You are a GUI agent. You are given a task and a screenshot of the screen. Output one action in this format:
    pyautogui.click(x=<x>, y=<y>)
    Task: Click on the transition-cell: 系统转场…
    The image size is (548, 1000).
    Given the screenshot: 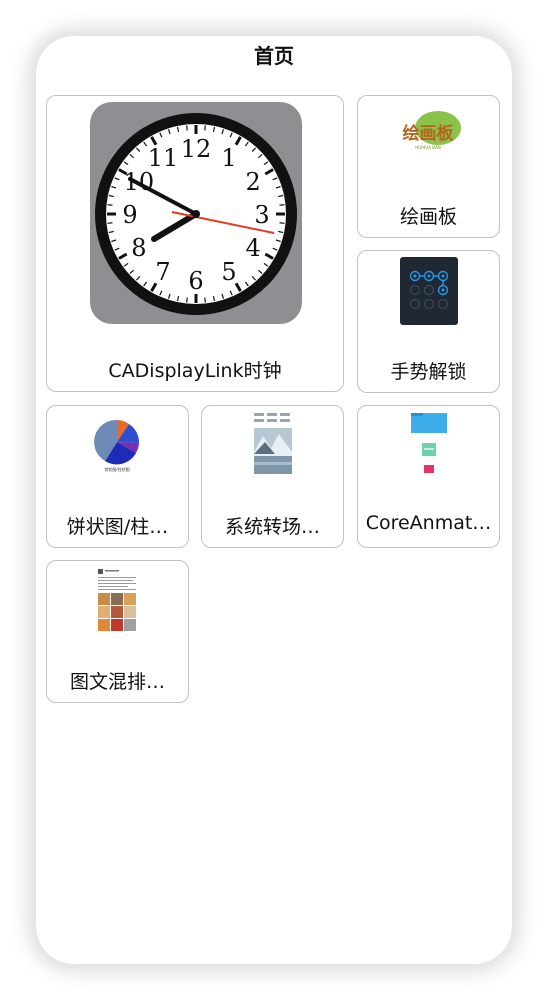 What is the action you would take?
    pyautogui.click(x=272, y=476)
    